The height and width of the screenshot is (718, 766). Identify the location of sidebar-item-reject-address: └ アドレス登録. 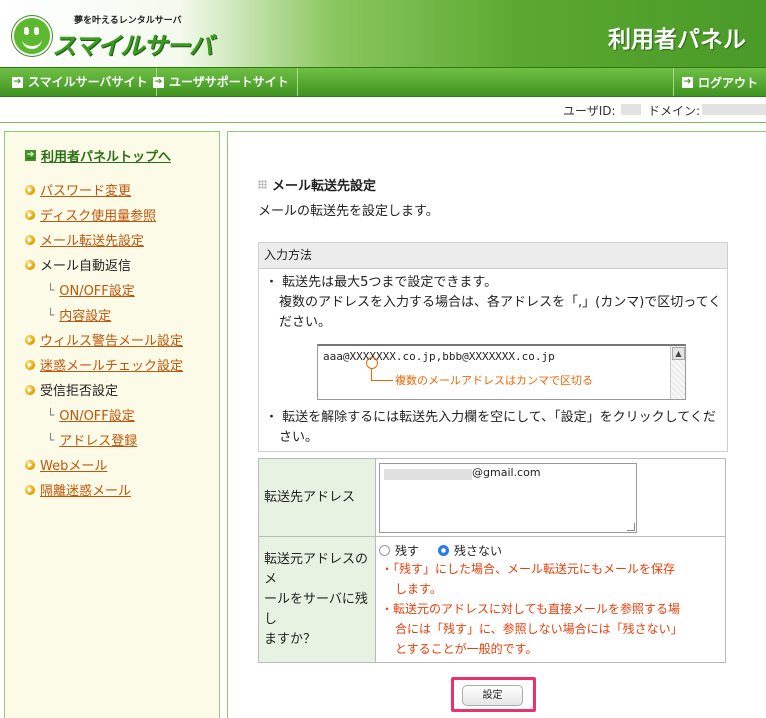
(92, 440).